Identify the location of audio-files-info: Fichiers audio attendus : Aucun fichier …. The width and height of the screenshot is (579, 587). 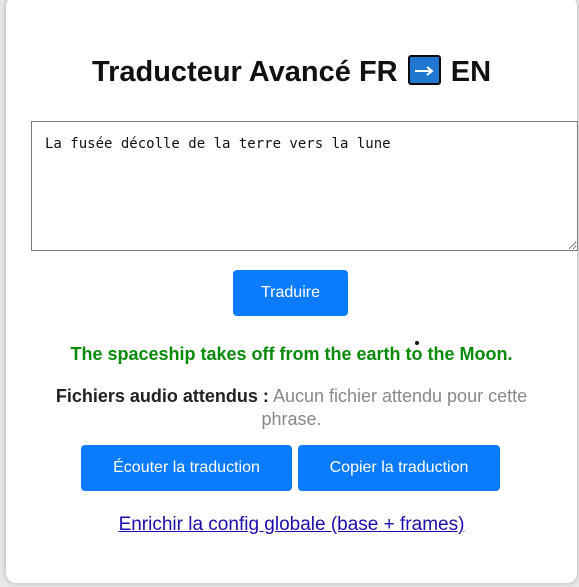
(291, 408).